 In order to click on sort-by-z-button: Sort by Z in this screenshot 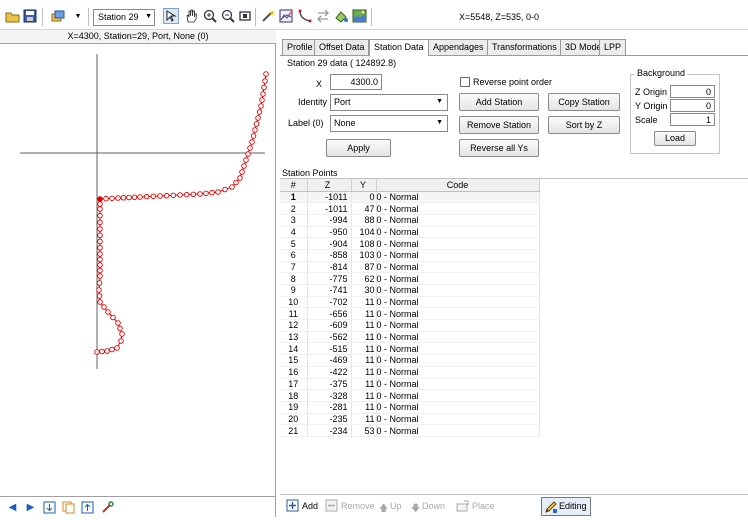, I will do `click(584, 125)`.